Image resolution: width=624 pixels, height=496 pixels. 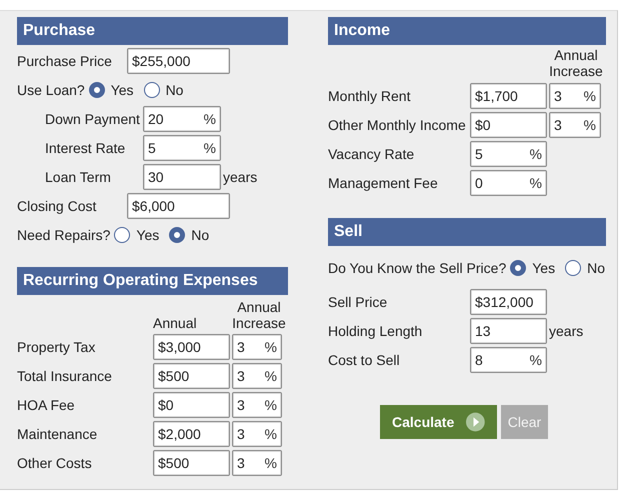 I want to click on field-label: Other Costs, so click(x=55, y=463).